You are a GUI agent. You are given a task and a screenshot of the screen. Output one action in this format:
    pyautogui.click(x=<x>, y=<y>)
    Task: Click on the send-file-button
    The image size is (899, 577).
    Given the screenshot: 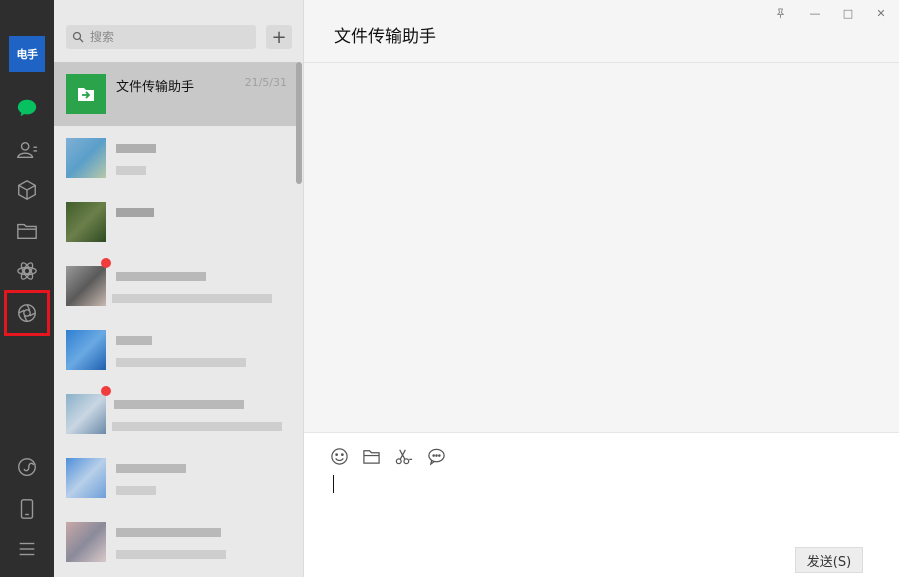 What is the action you would take?
    pyautogui.click(x=371, y=456)
    